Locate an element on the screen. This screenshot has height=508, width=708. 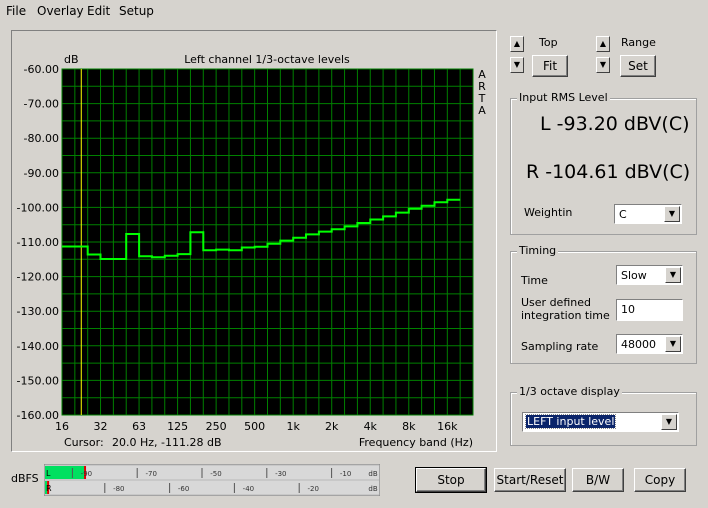
integration-label-line2: integration time is located at coordinates (565, 315).